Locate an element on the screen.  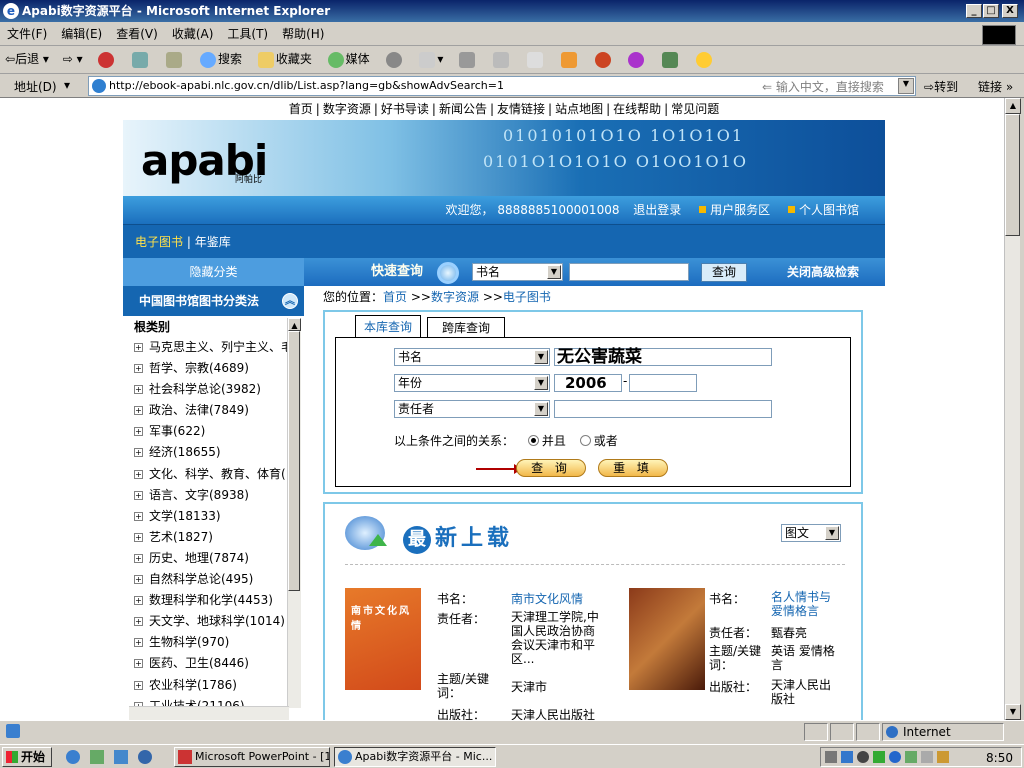
quicklaunch-outlook-icon is located at coordinates (121, 757).